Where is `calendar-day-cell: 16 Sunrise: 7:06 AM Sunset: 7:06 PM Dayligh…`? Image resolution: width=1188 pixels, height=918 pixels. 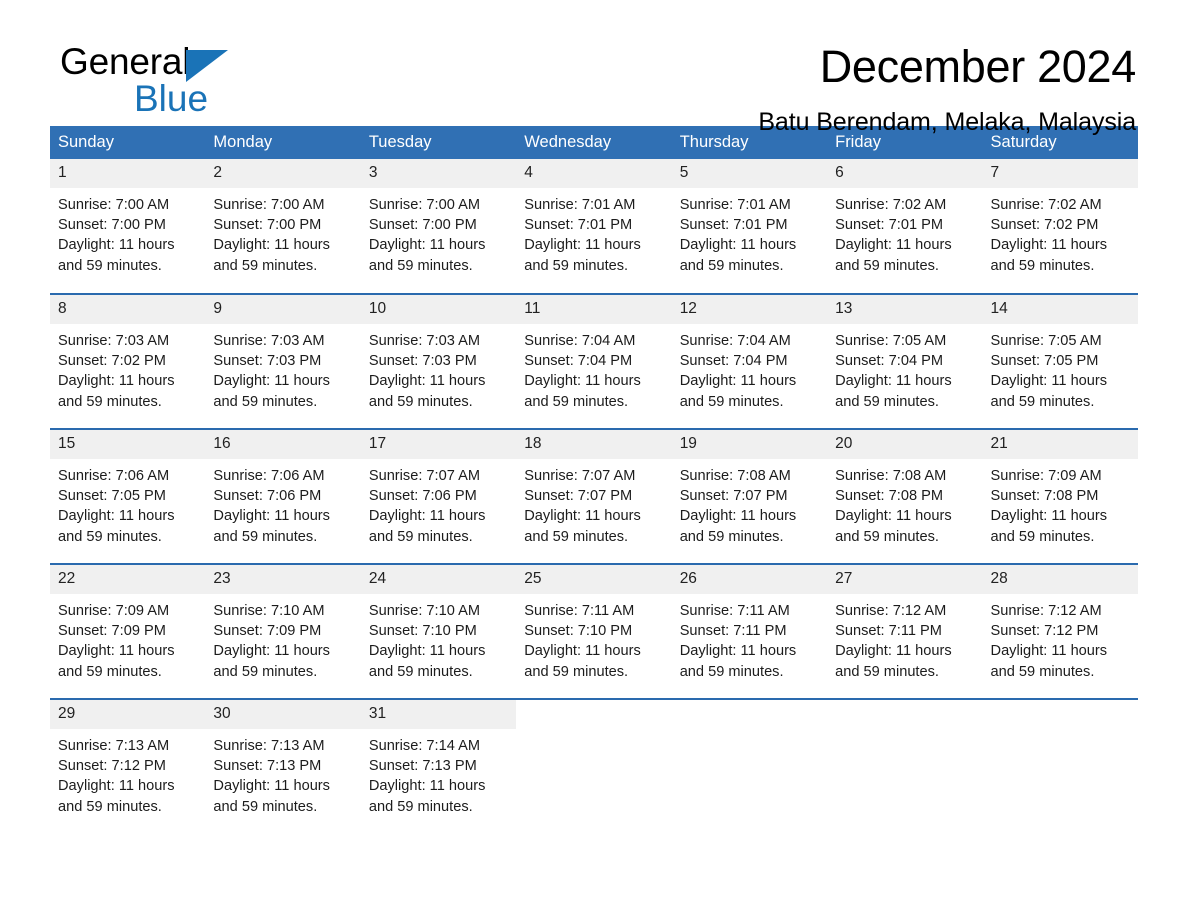 calendar-day-cell: 16 Sunrise: 7:06 AM Sunset: 7:06 PM Dayligh… is located at coordinates (283, 496).